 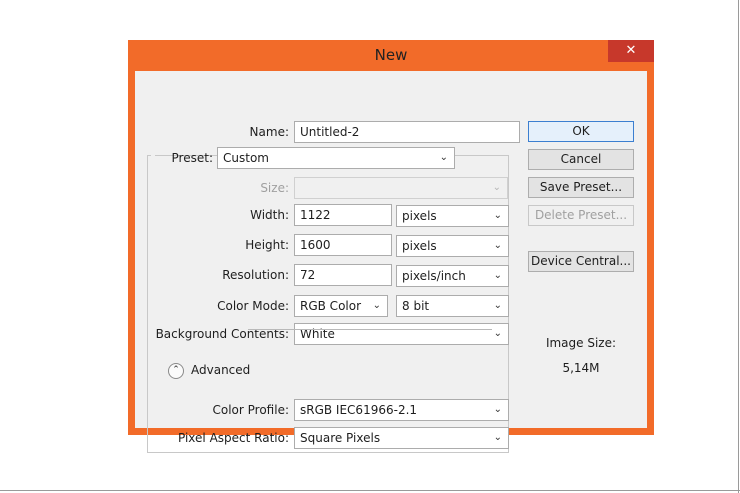 I want to click on height-input: 1600, so click(x=343, y=245).